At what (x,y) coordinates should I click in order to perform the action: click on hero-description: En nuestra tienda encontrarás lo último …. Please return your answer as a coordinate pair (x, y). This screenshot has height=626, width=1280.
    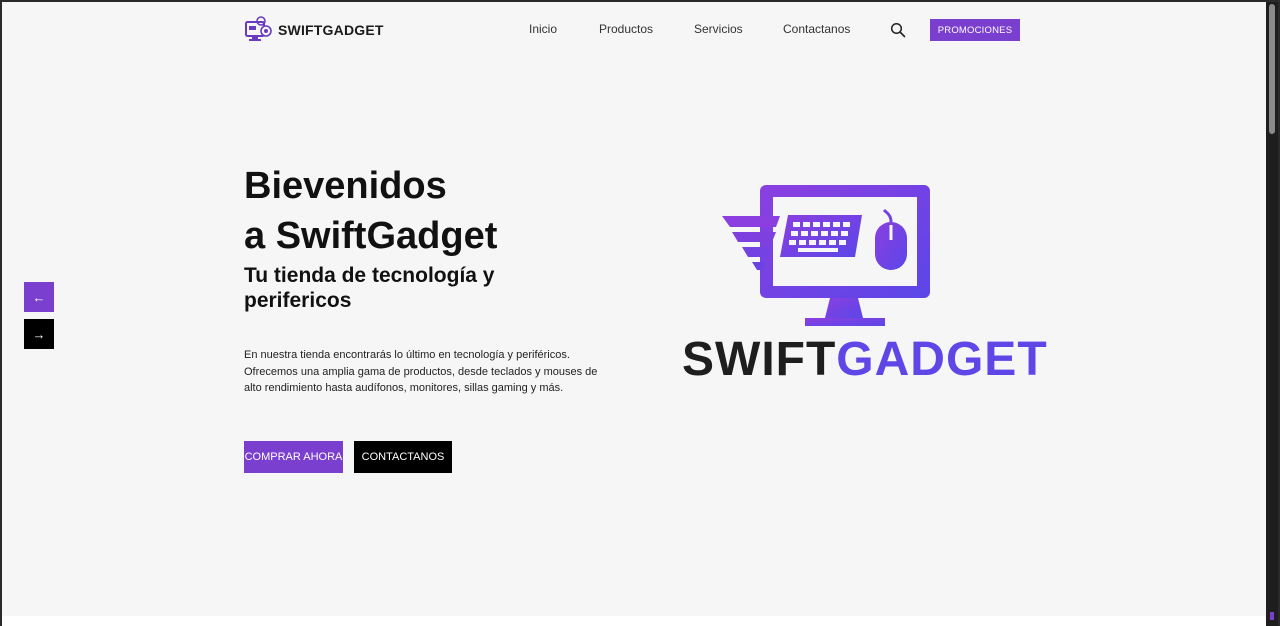
    Looking at the image, I should click on (421, 371).